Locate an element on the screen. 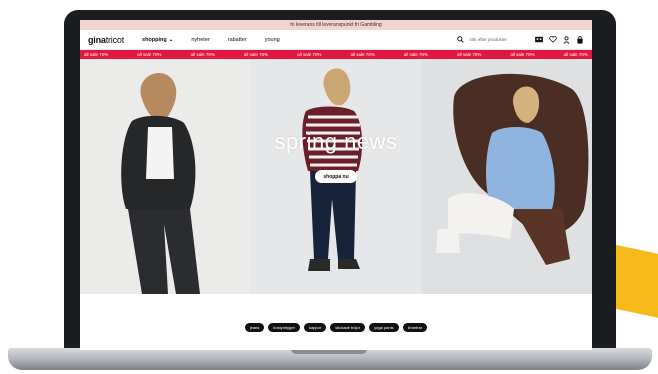  model-photo-denim-jacket is located at coordinates (160, 183).